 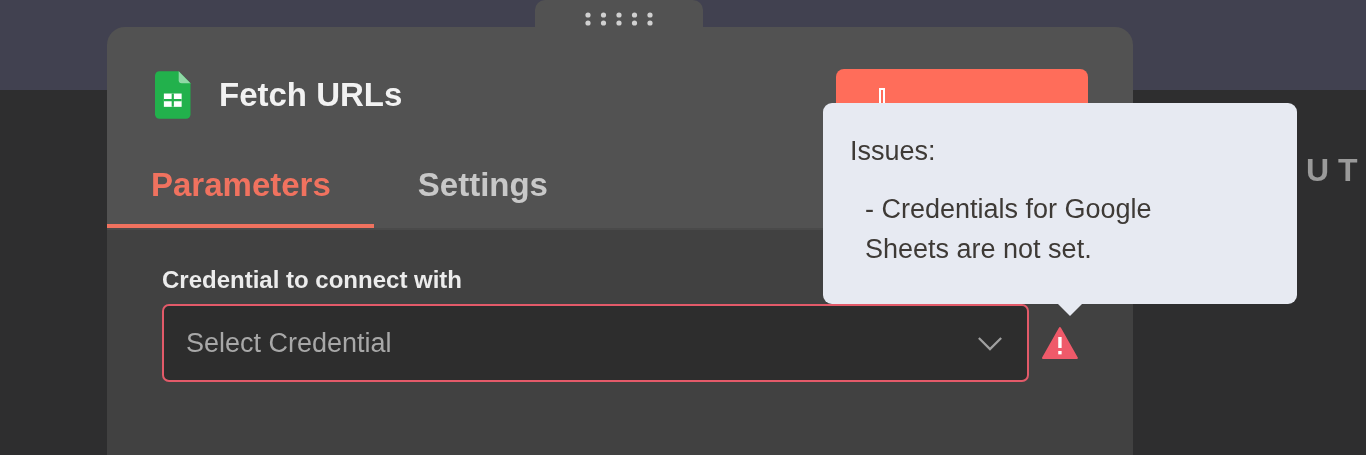 What do you see at coordinates (893, 151) in the screenshot?
I see `tooltip-heading: Issues:` at bounding box center [893, 151].